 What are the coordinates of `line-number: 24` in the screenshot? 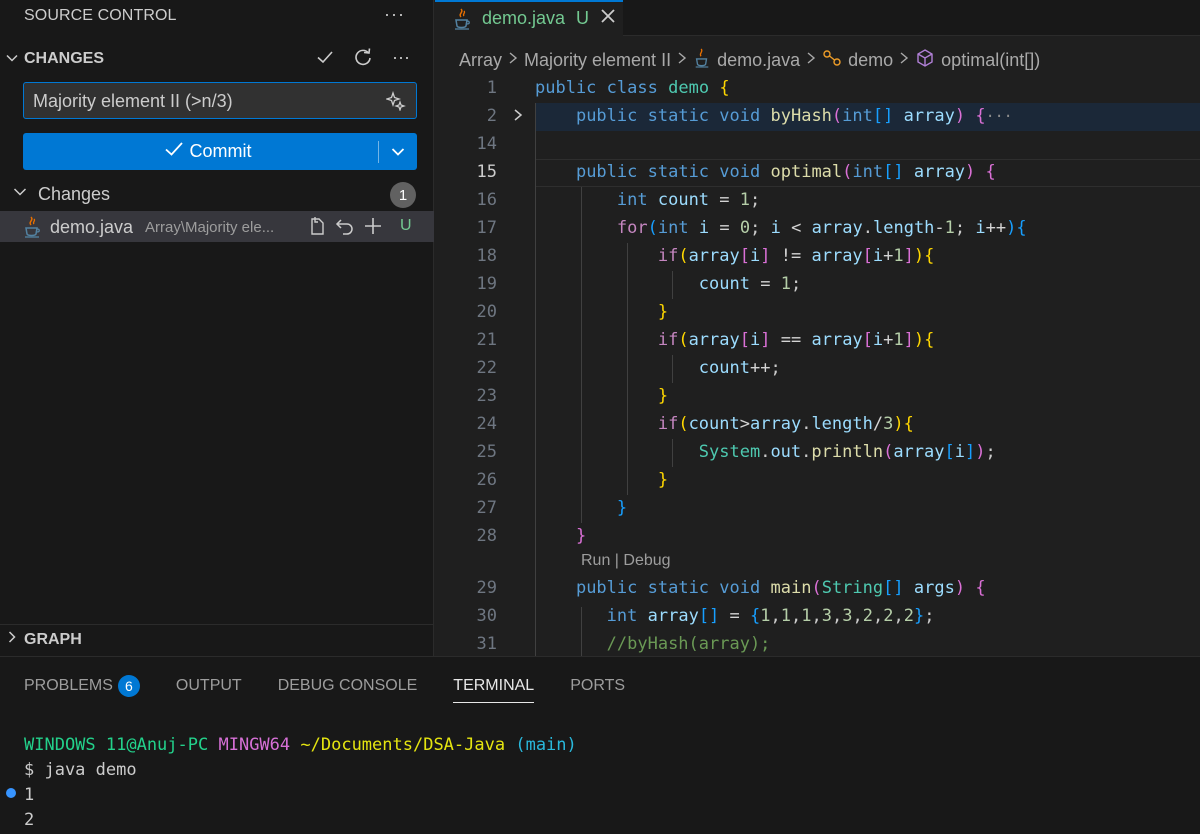 It's located at (486, 424).